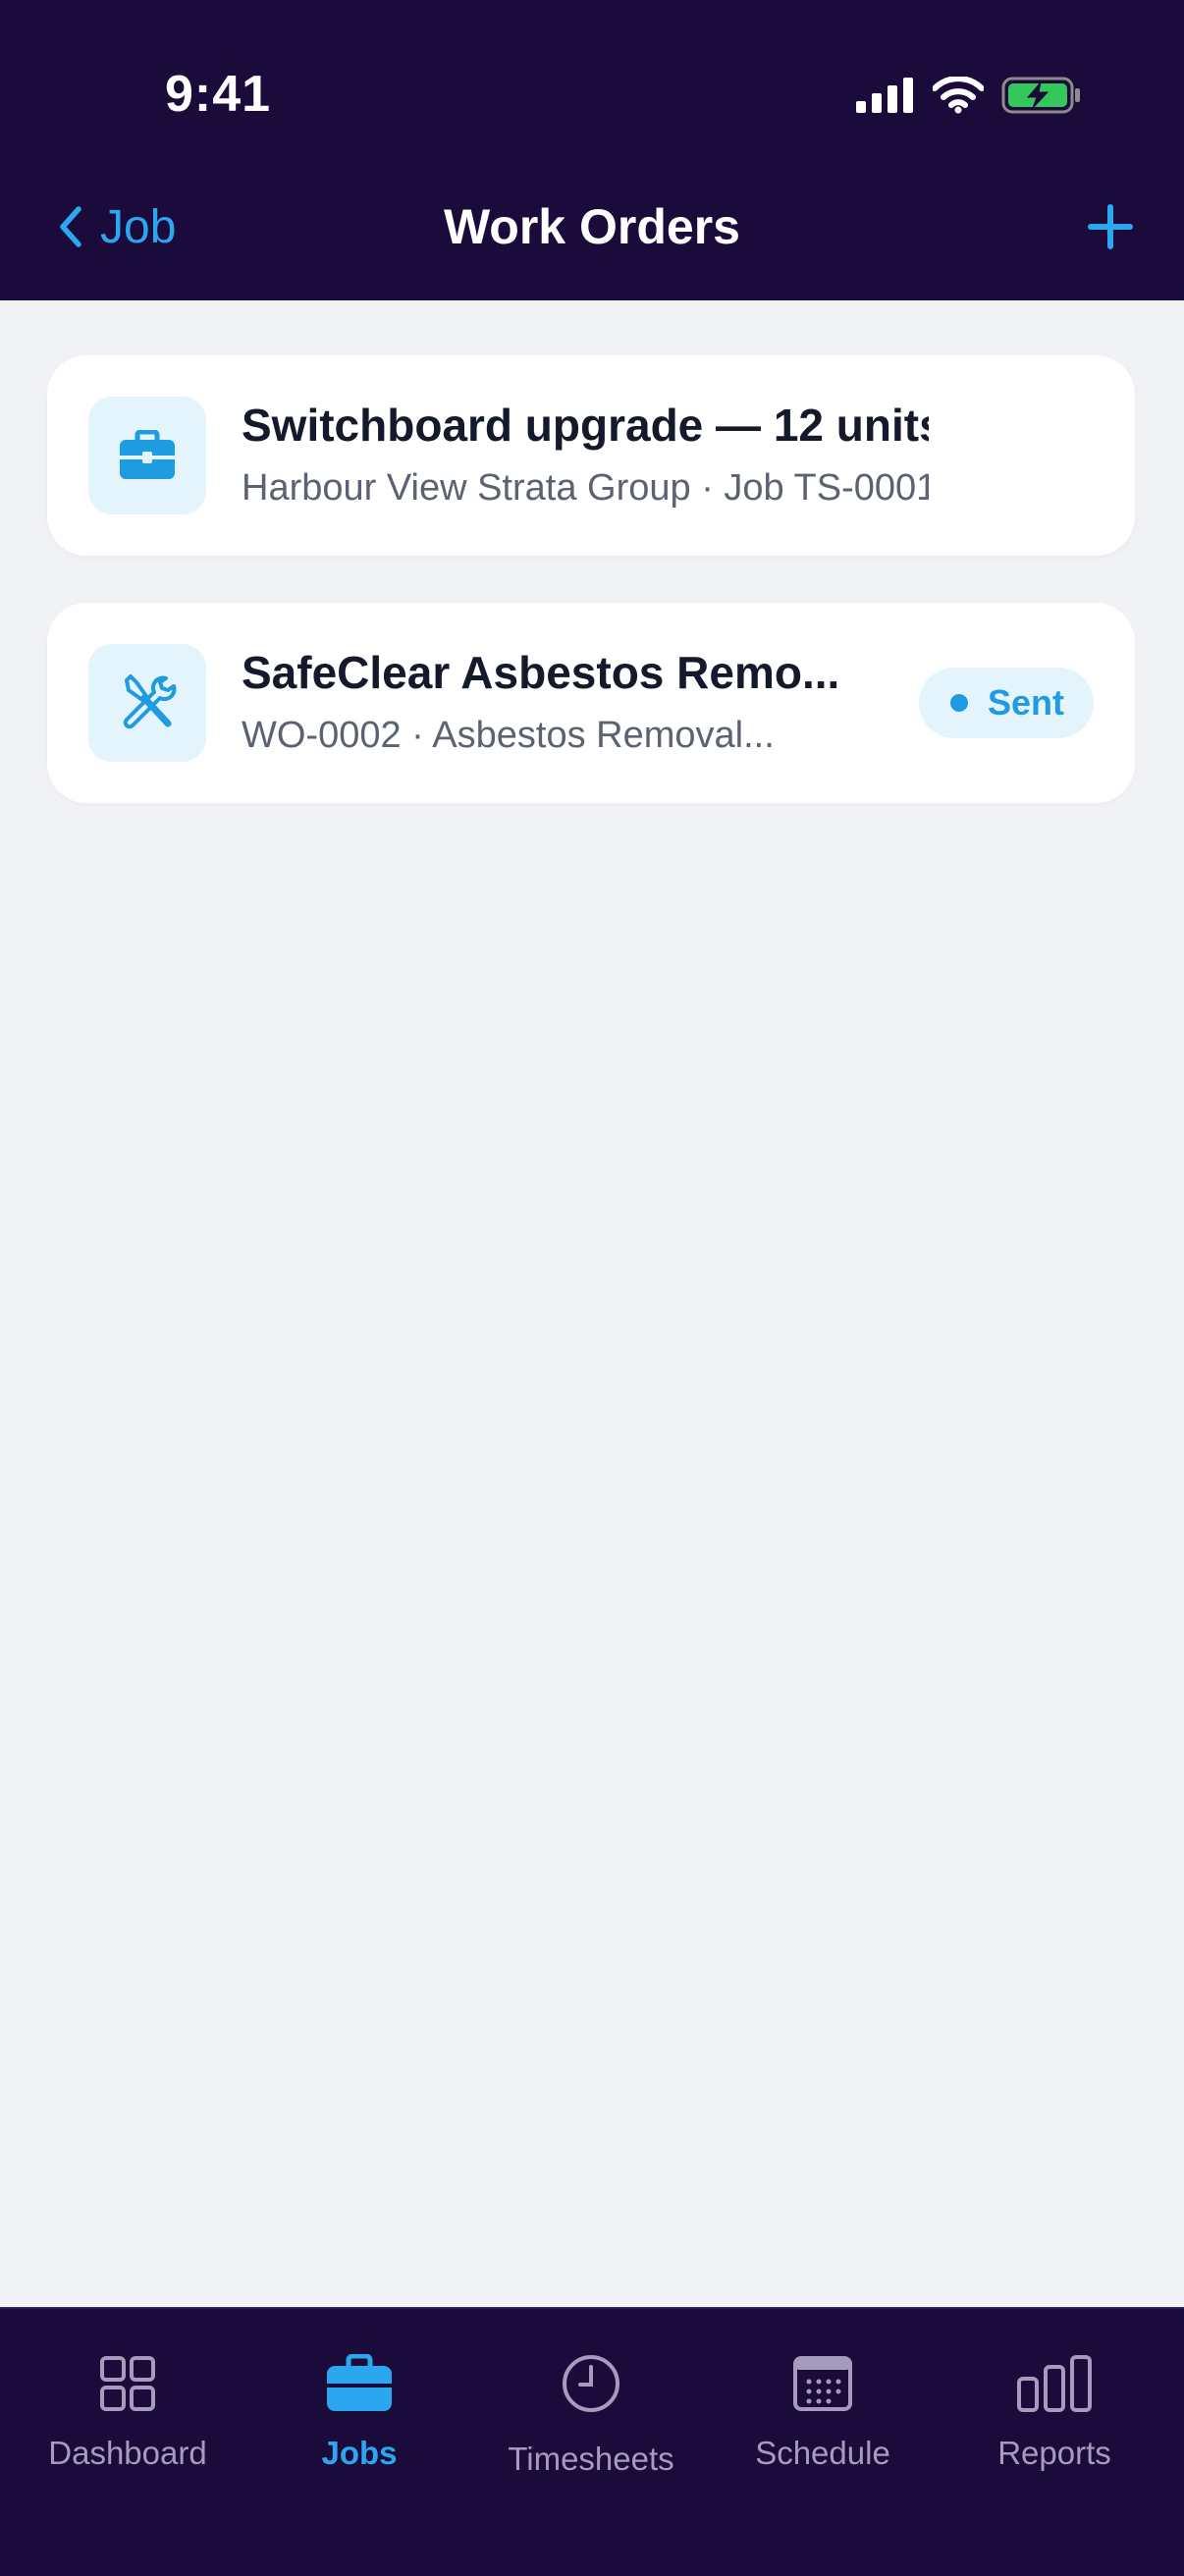  I want to click on app-header: 9:41 Job Work Orders, so click(592, 150).